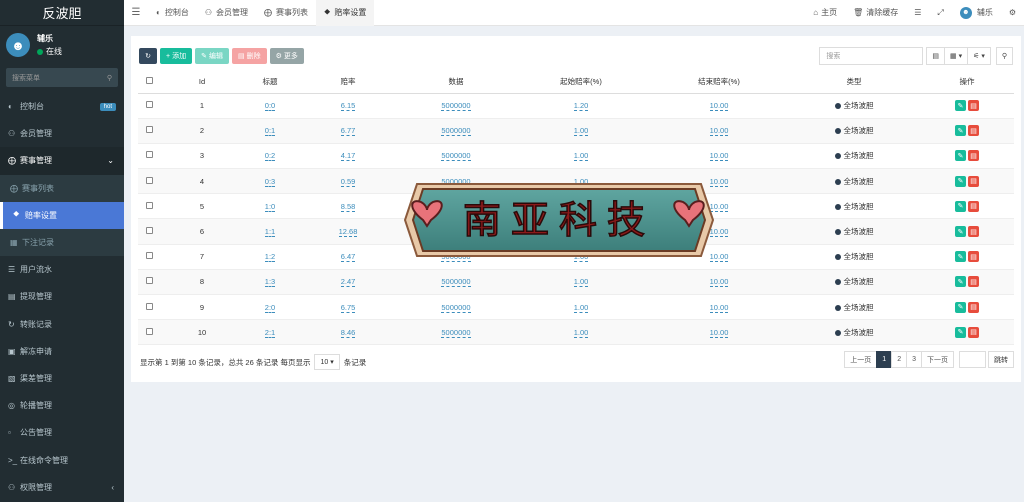 This screenshot has width=1024, height=502. Describe the element at coordinates (456, 82) in the screenshot. I see `col-data: 数据` at that location.